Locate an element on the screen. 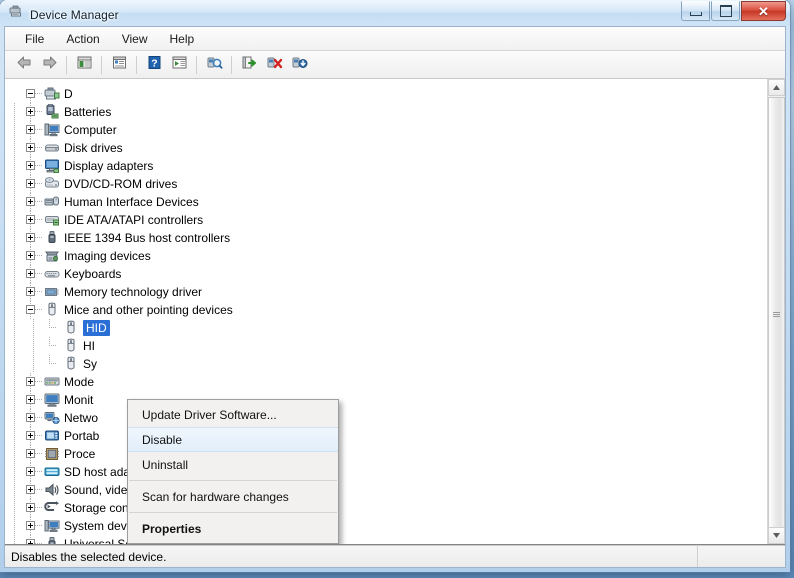  dvd-drive-icon is located at coordinates (51, 184).